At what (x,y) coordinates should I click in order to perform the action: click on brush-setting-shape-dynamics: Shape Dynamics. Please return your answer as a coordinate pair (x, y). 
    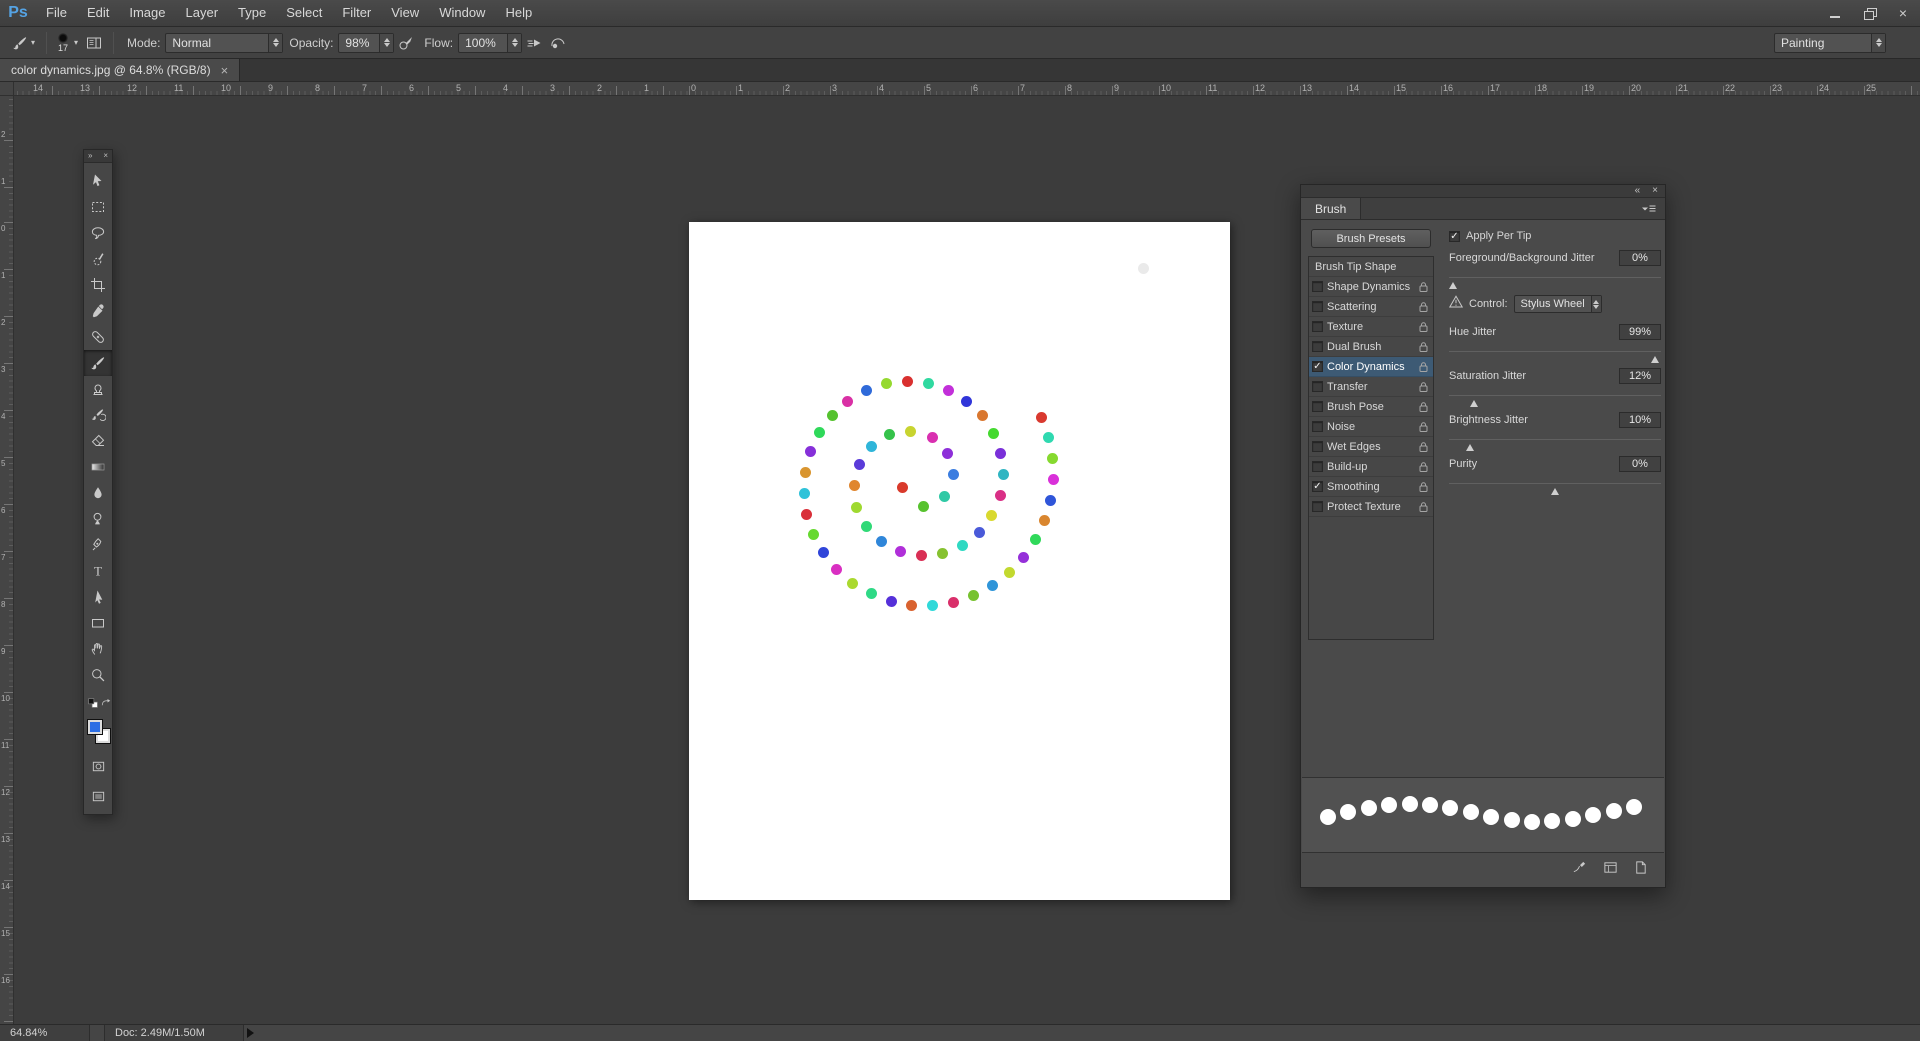
    Looking at the image, I should click on (1371, 287).